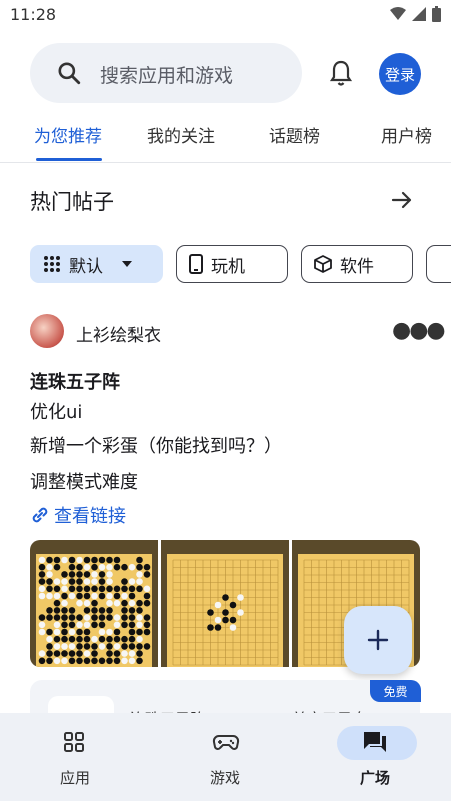 The width and height of the screenshot is (451, 801). What do you see at coordinates (75, 382) in the screenshot?
I see `post-title: 连珠五子阵` at bounding box center [75, 382].